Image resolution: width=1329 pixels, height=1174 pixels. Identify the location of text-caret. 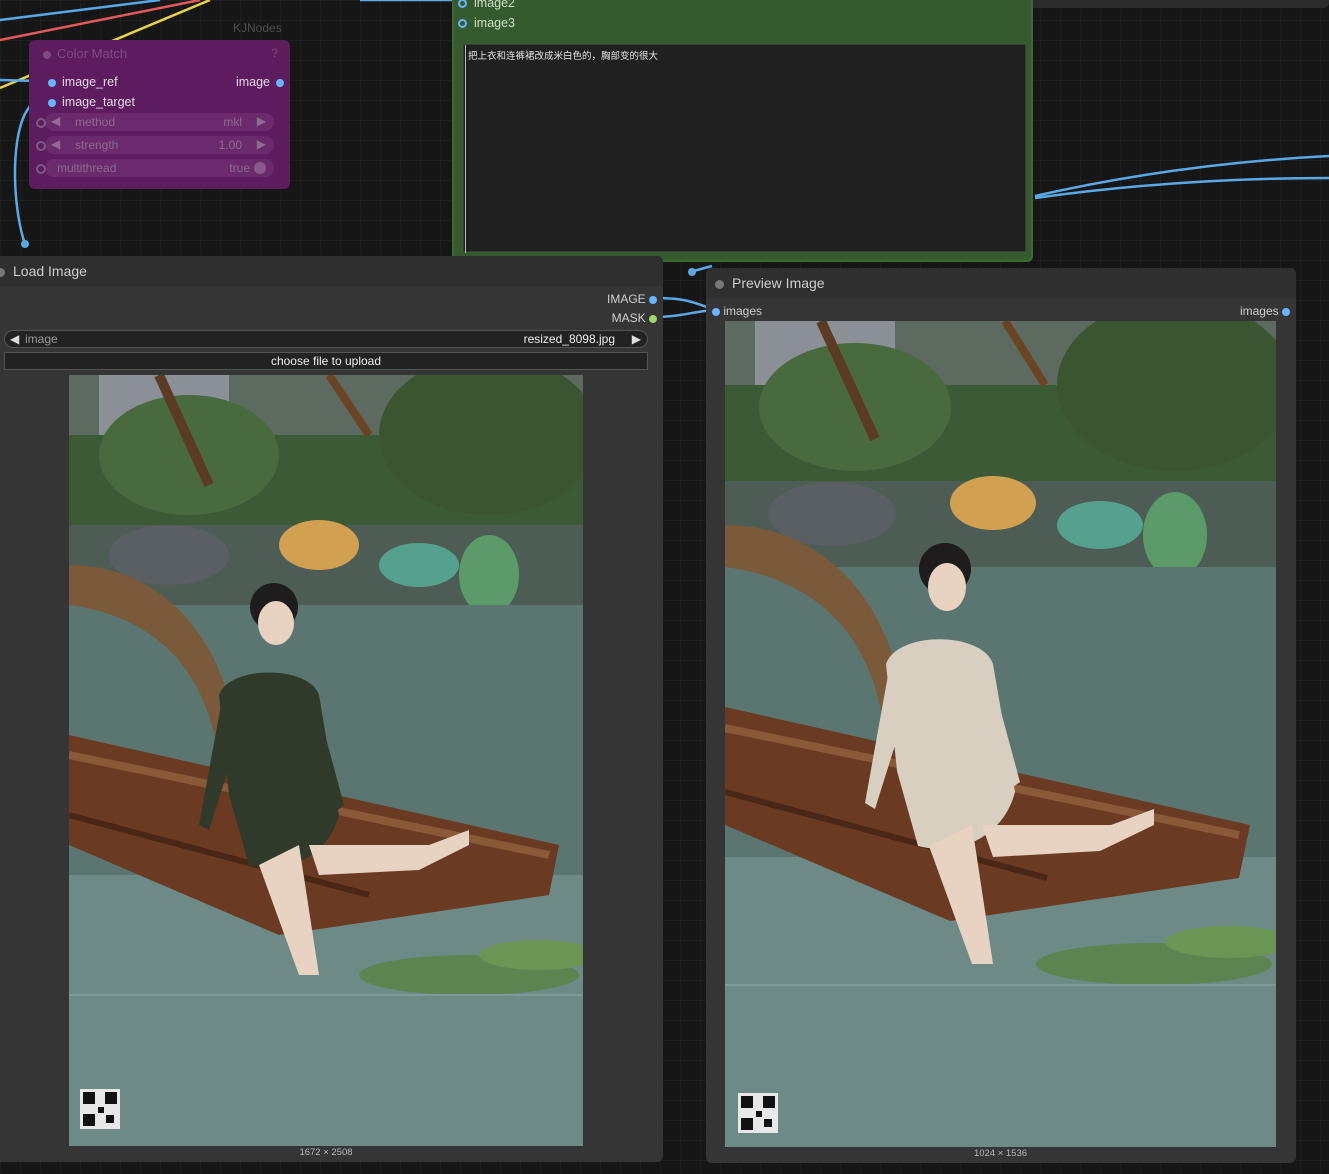
(465, 149).